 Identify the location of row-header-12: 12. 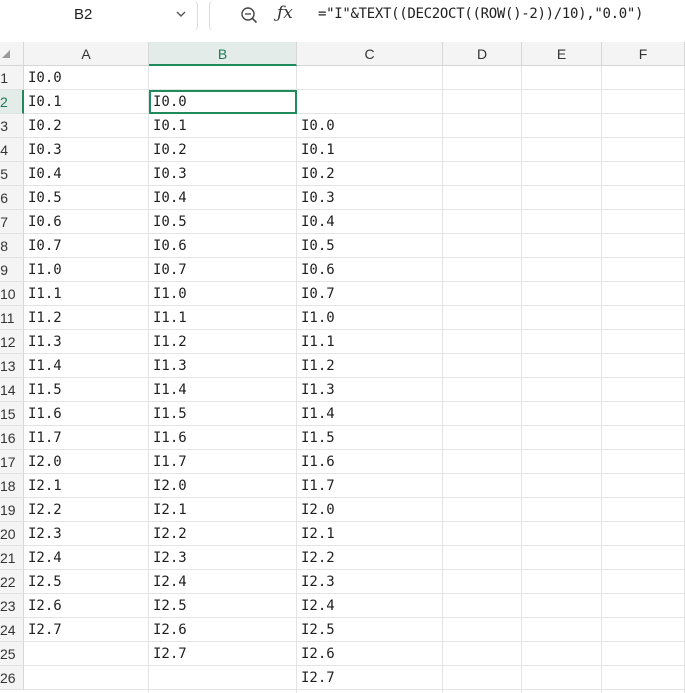
(12, 342).